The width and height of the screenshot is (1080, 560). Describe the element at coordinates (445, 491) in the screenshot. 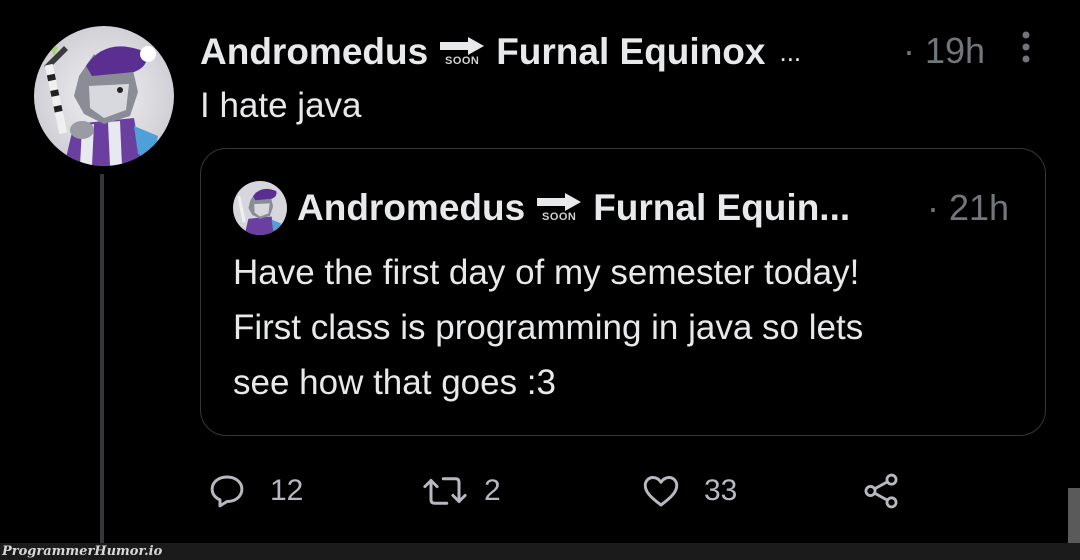

I see `retweet-icon` at that location.